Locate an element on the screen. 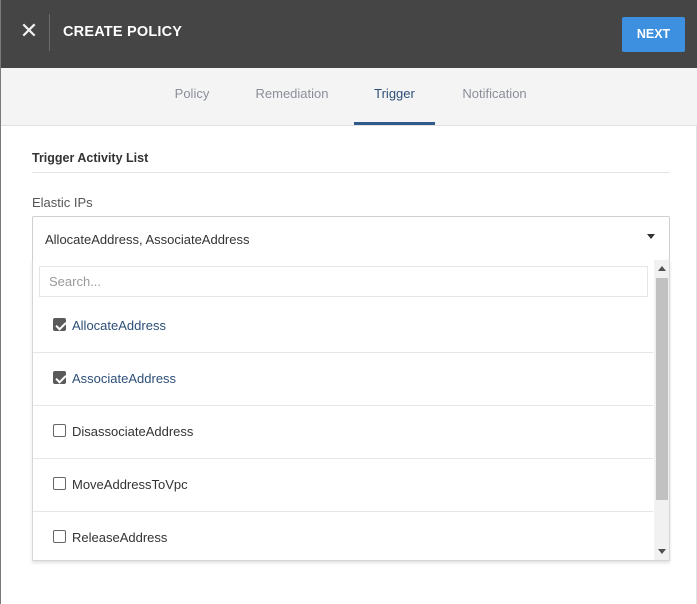  active-tab-indicator is located at coordinates (394, 123).